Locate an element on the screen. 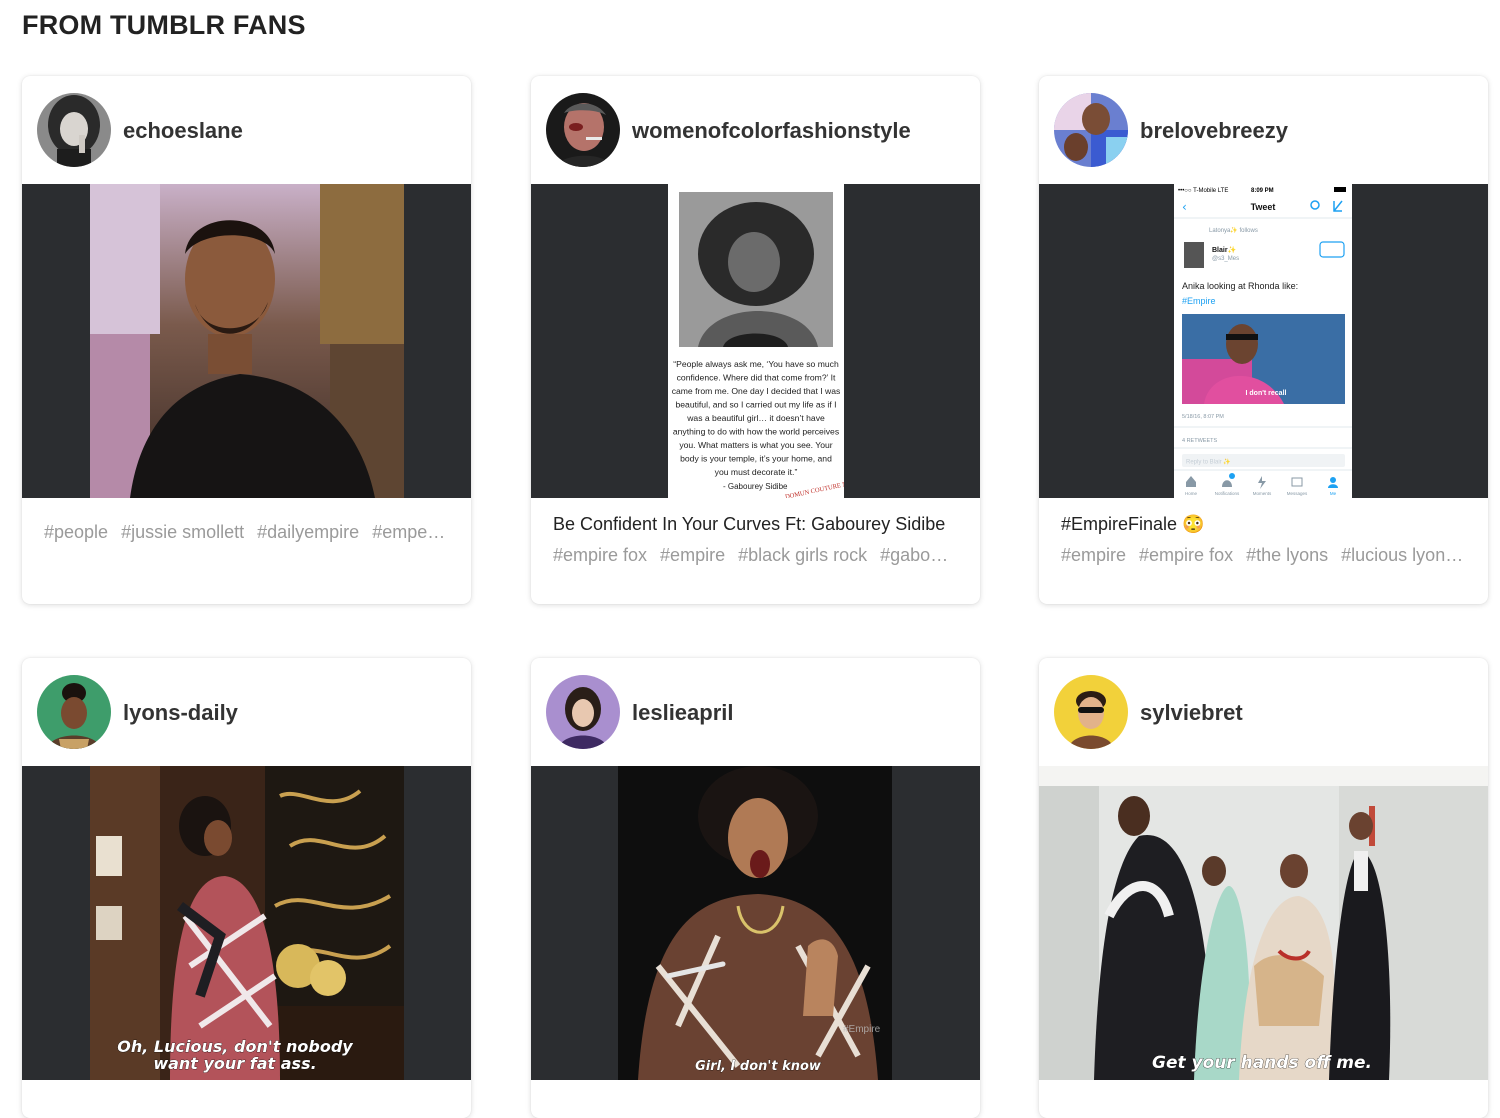  tweet-handle: @s3_Mes is located at coordinates (1225, 259).